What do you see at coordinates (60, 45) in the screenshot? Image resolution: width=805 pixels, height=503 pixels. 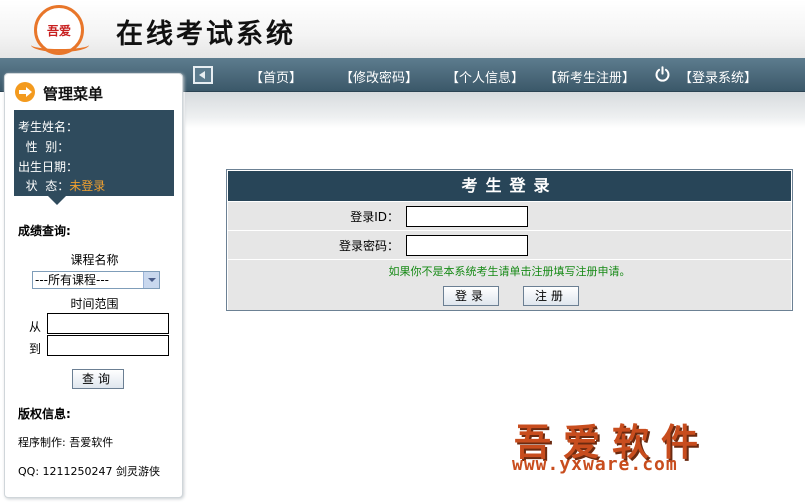 I see `logo-swoosh-icon` at bounding box center [60, 45].